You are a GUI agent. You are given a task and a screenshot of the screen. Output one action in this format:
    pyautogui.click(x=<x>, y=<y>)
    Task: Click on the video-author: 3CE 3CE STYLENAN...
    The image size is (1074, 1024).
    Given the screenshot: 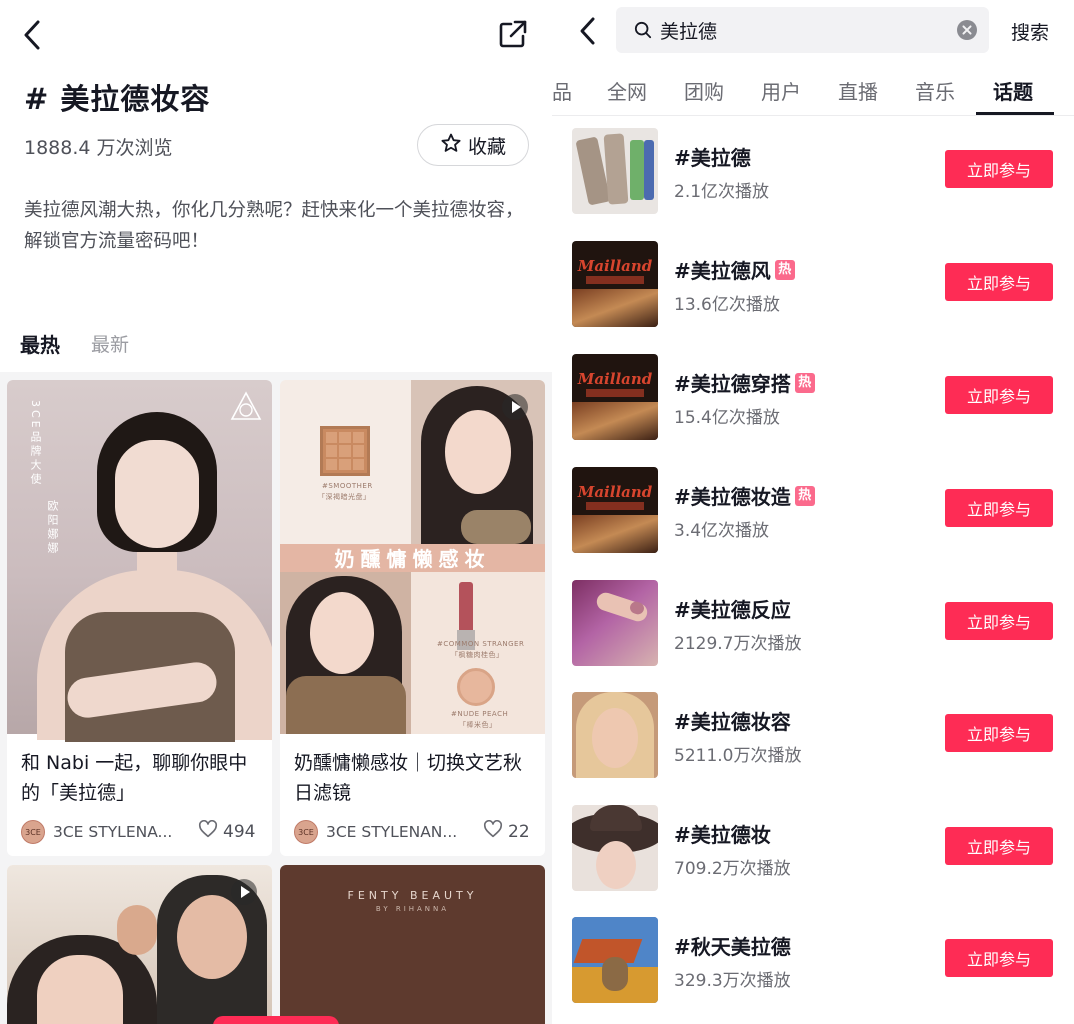 What is the action you would take?
    pyautogui.click(x=375, y=832)
    